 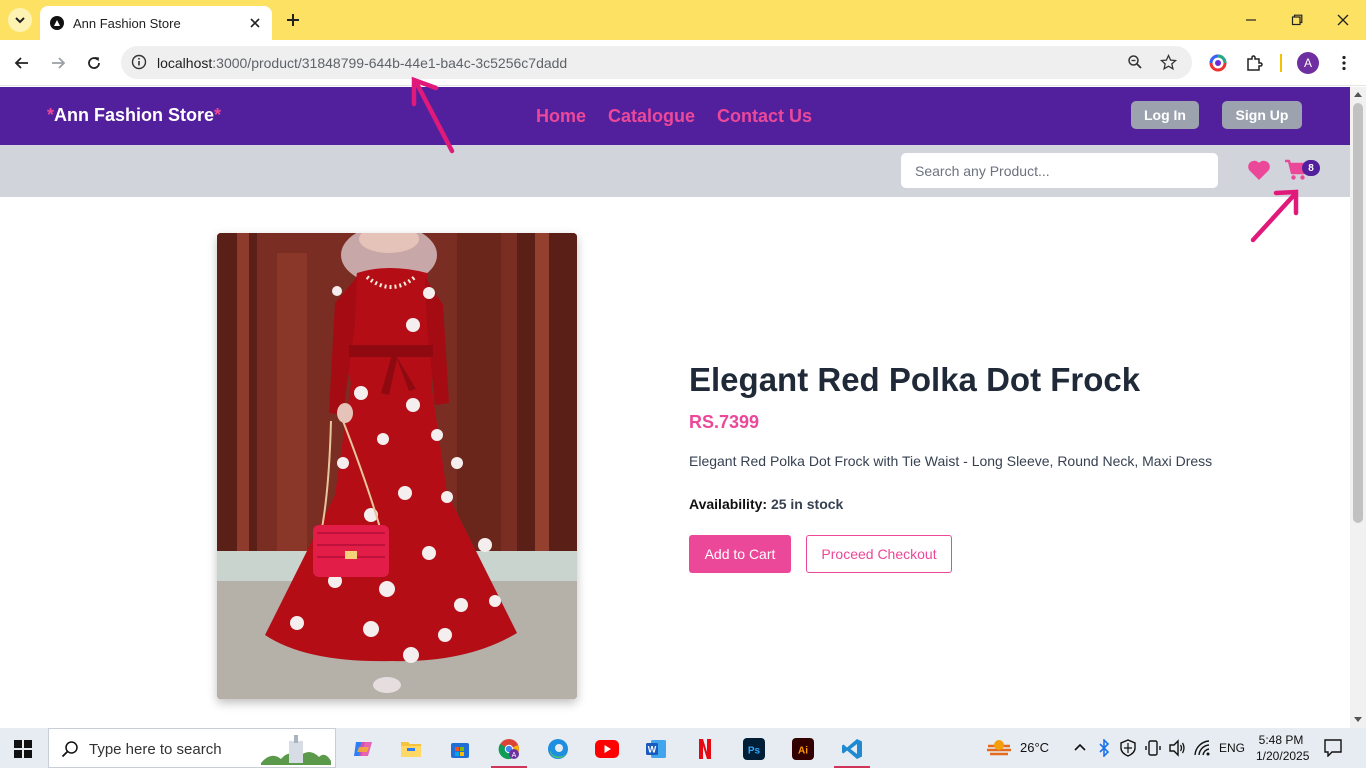 I want to click on weather-icon, so click(x=999, y=748).